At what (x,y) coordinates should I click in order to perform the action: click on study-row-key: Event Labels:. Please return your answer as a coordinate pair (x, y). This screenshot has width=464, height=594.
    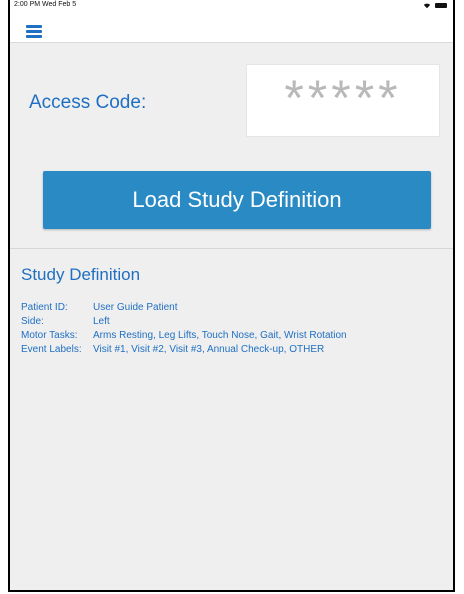
    Looking at the image, I should click on (51, 349).